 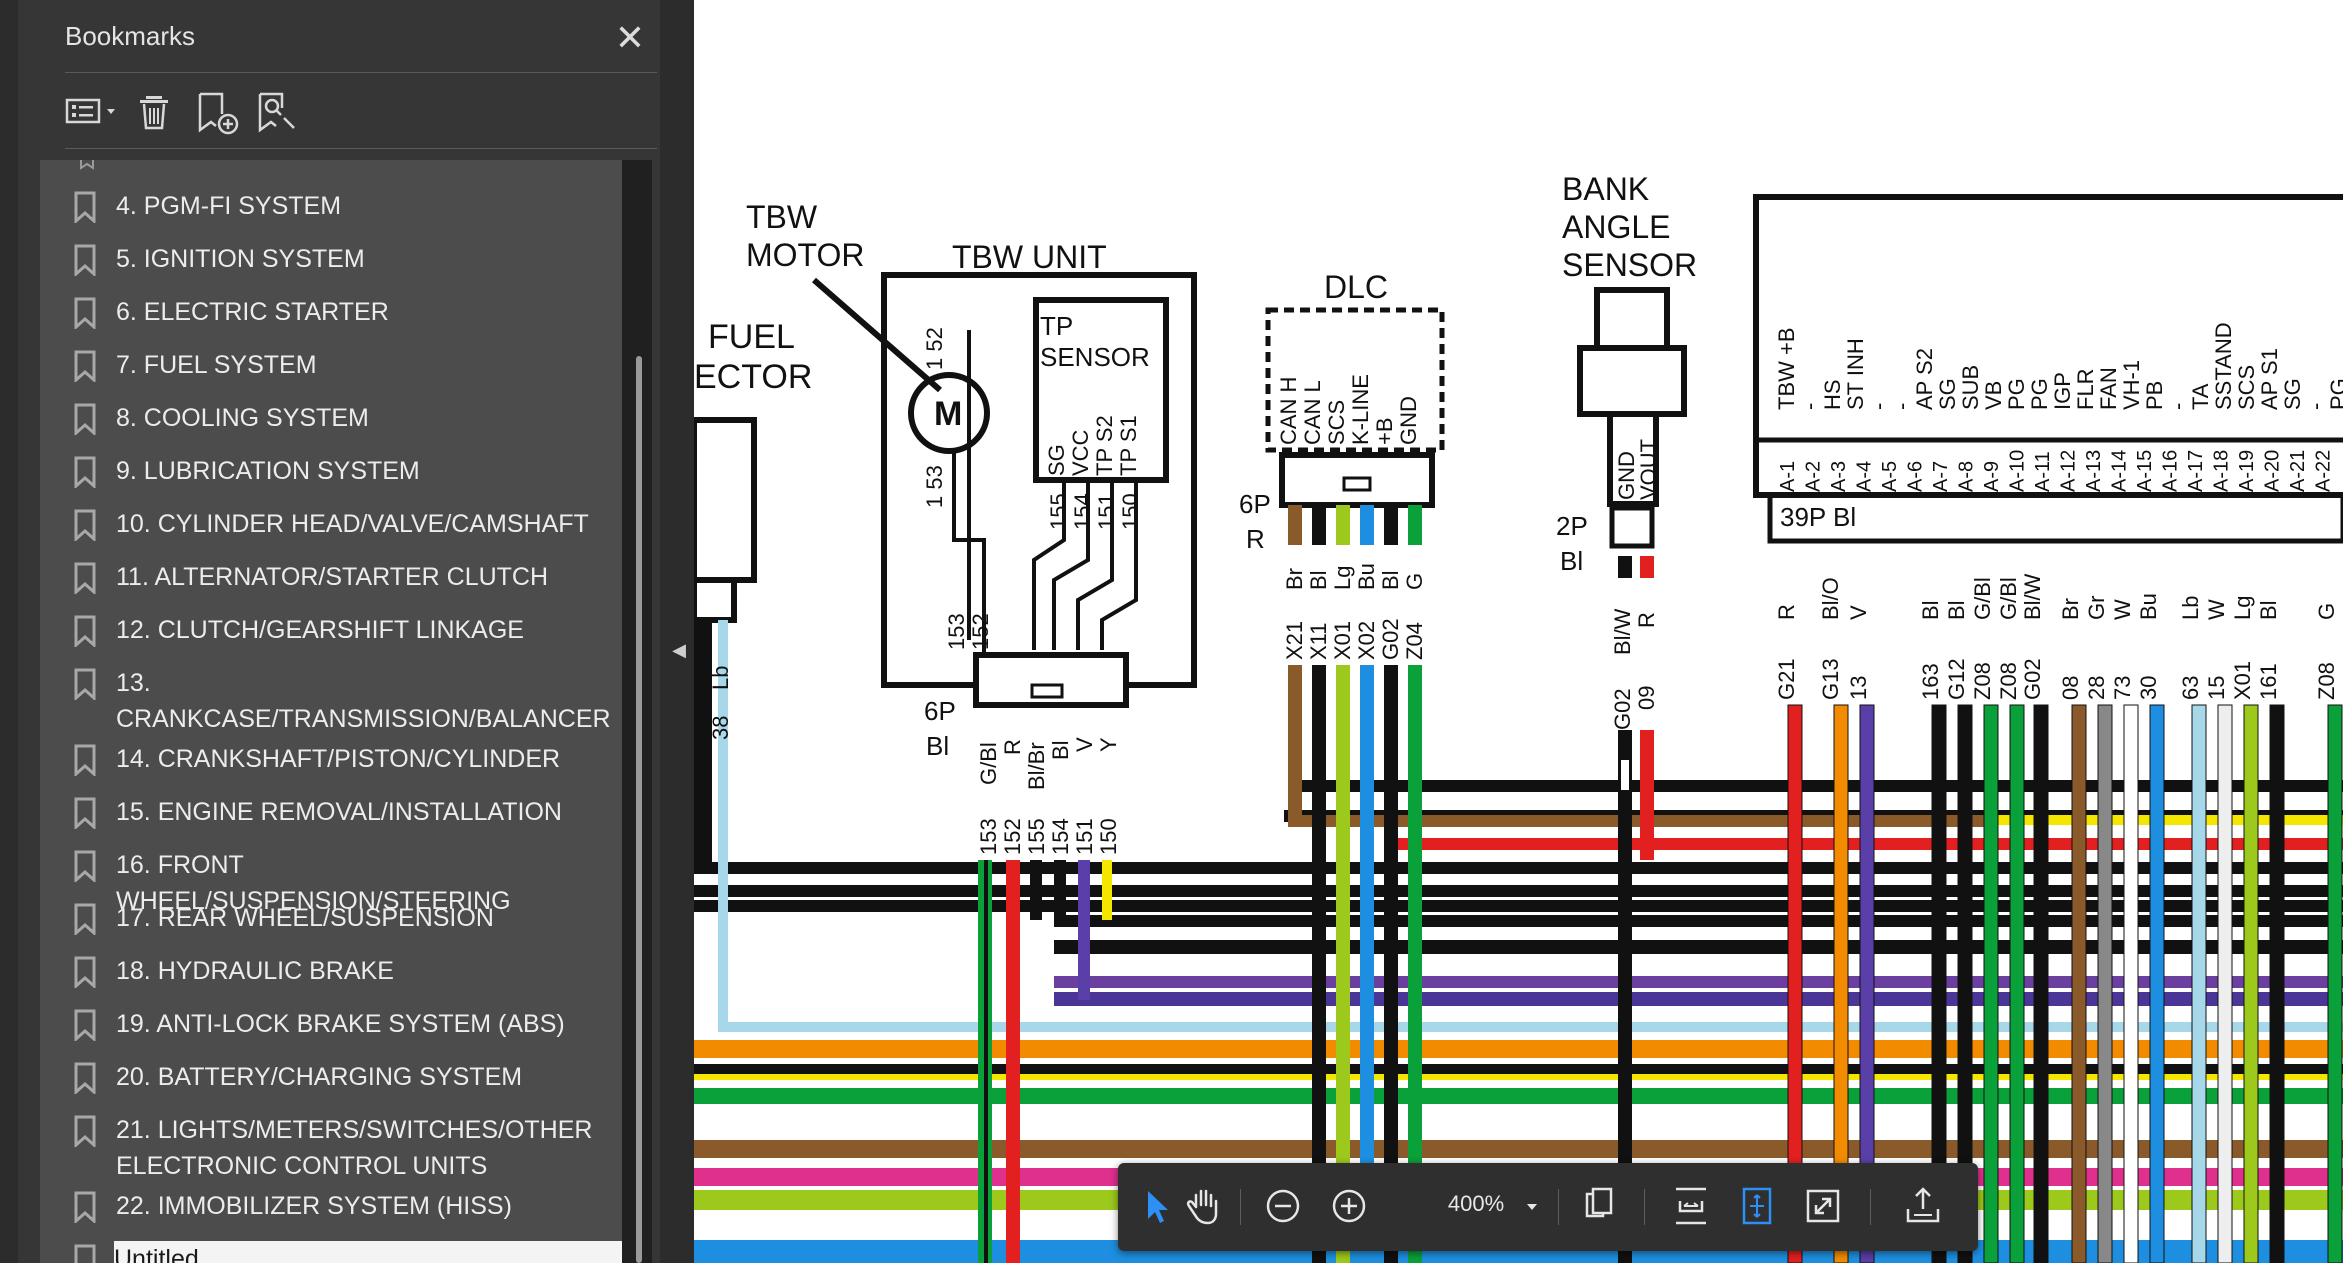 I want to click on bookmark-item: 12. CLUTCH/GEARSHIFT LINKAGE, so click(x=331, y=630).